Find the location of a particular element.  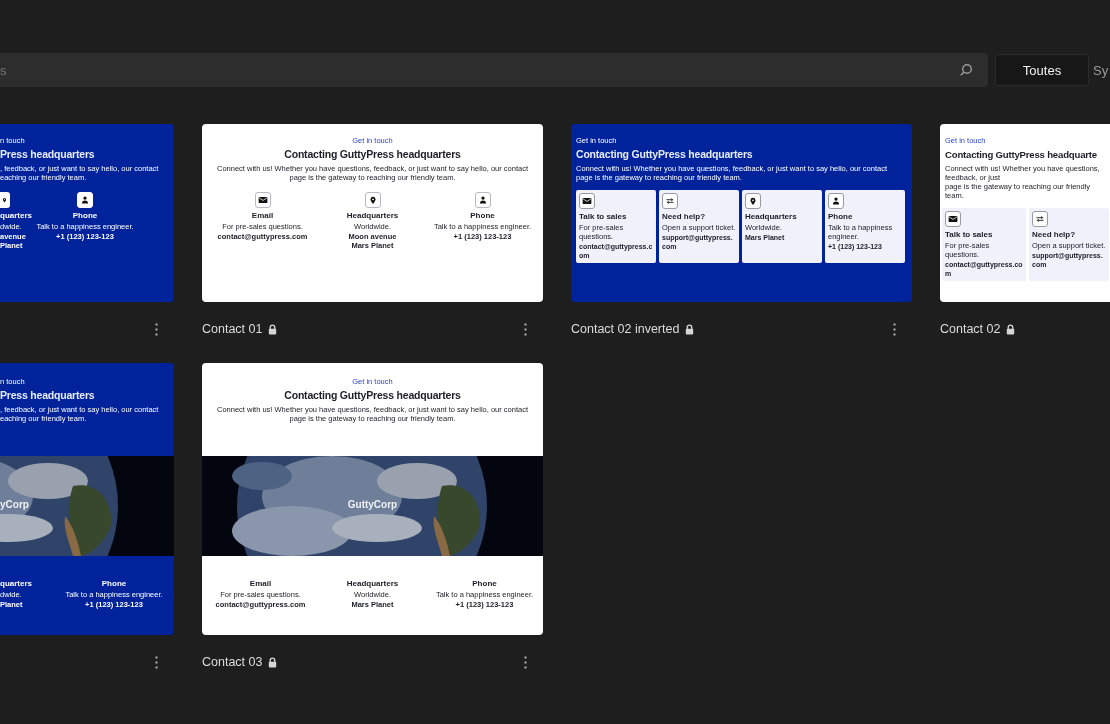

pattern-title: Contact 02 inverted is located at coordinates (625, 329).